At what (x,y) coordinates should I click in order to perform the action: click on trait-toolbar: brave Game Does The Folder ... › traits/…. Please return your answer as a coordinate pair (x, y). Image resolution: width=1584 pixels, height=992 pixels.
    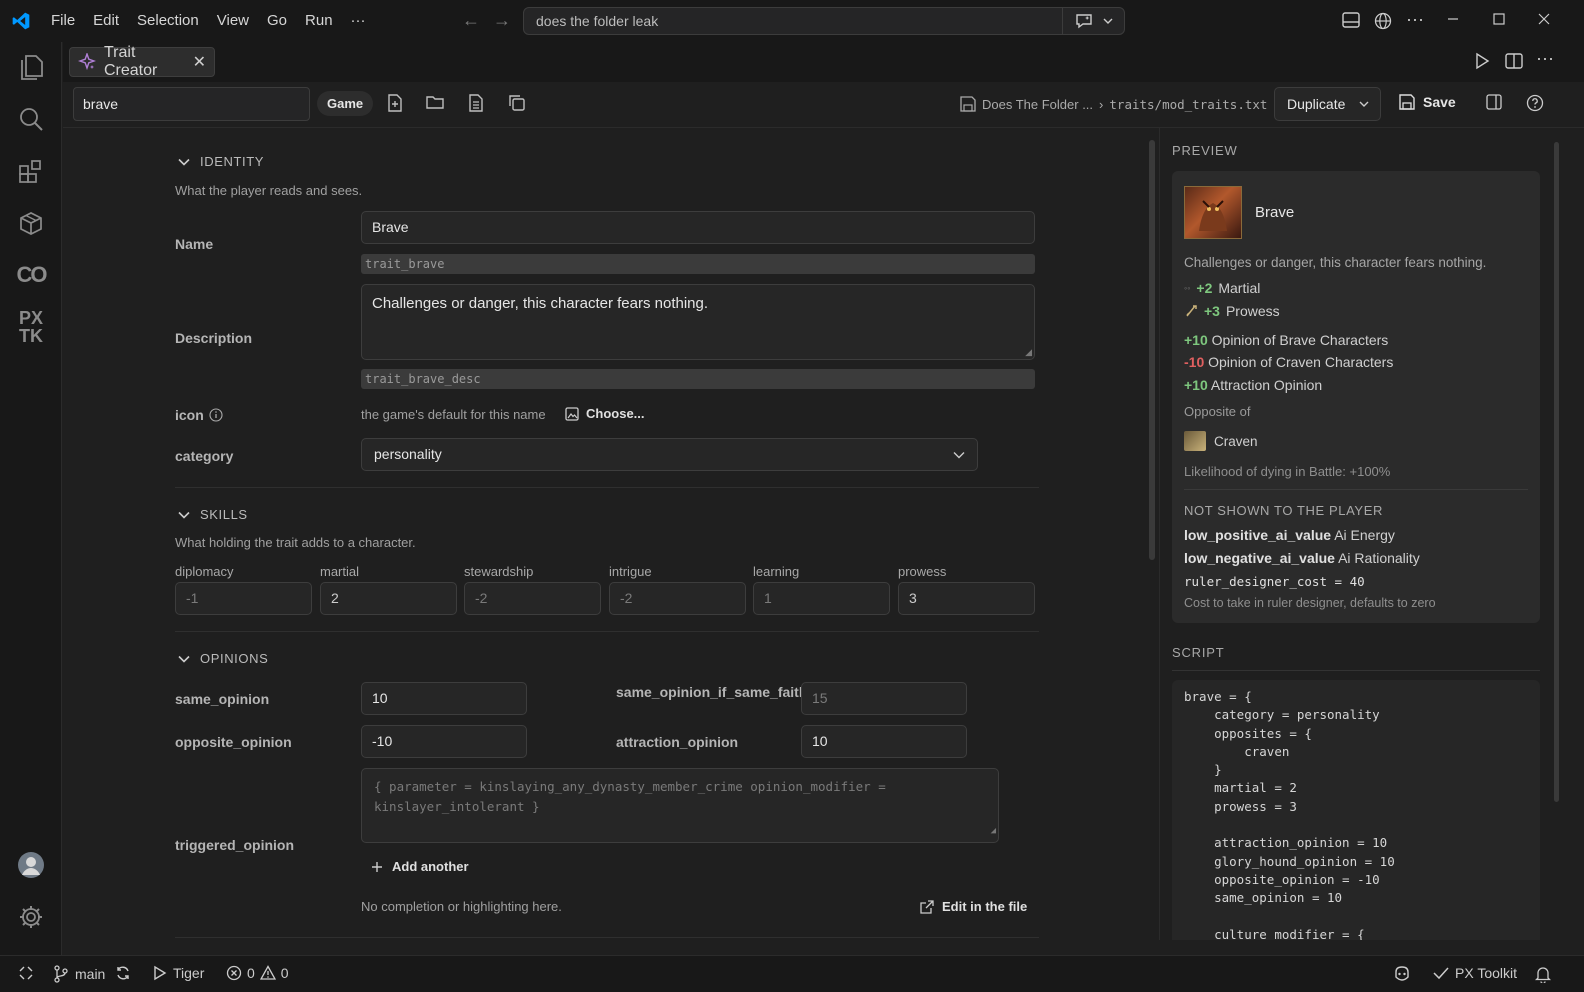
    Looking at the image, I should click on (823, 105).